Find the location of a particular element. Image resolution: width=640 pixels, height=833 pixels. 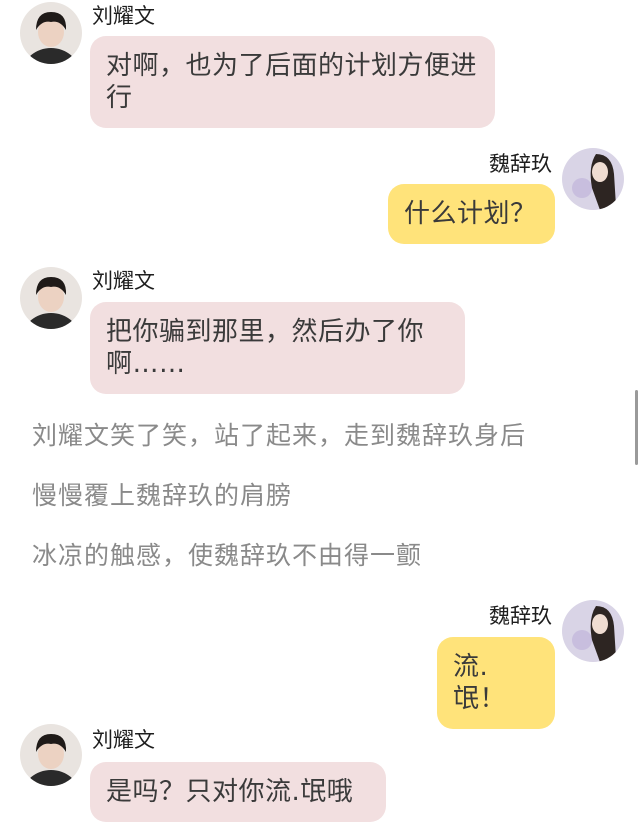

narration-line: 刘耀文笑了笑，站了起来，走到魏辞玖身后 is located at coordinates (279, 435).